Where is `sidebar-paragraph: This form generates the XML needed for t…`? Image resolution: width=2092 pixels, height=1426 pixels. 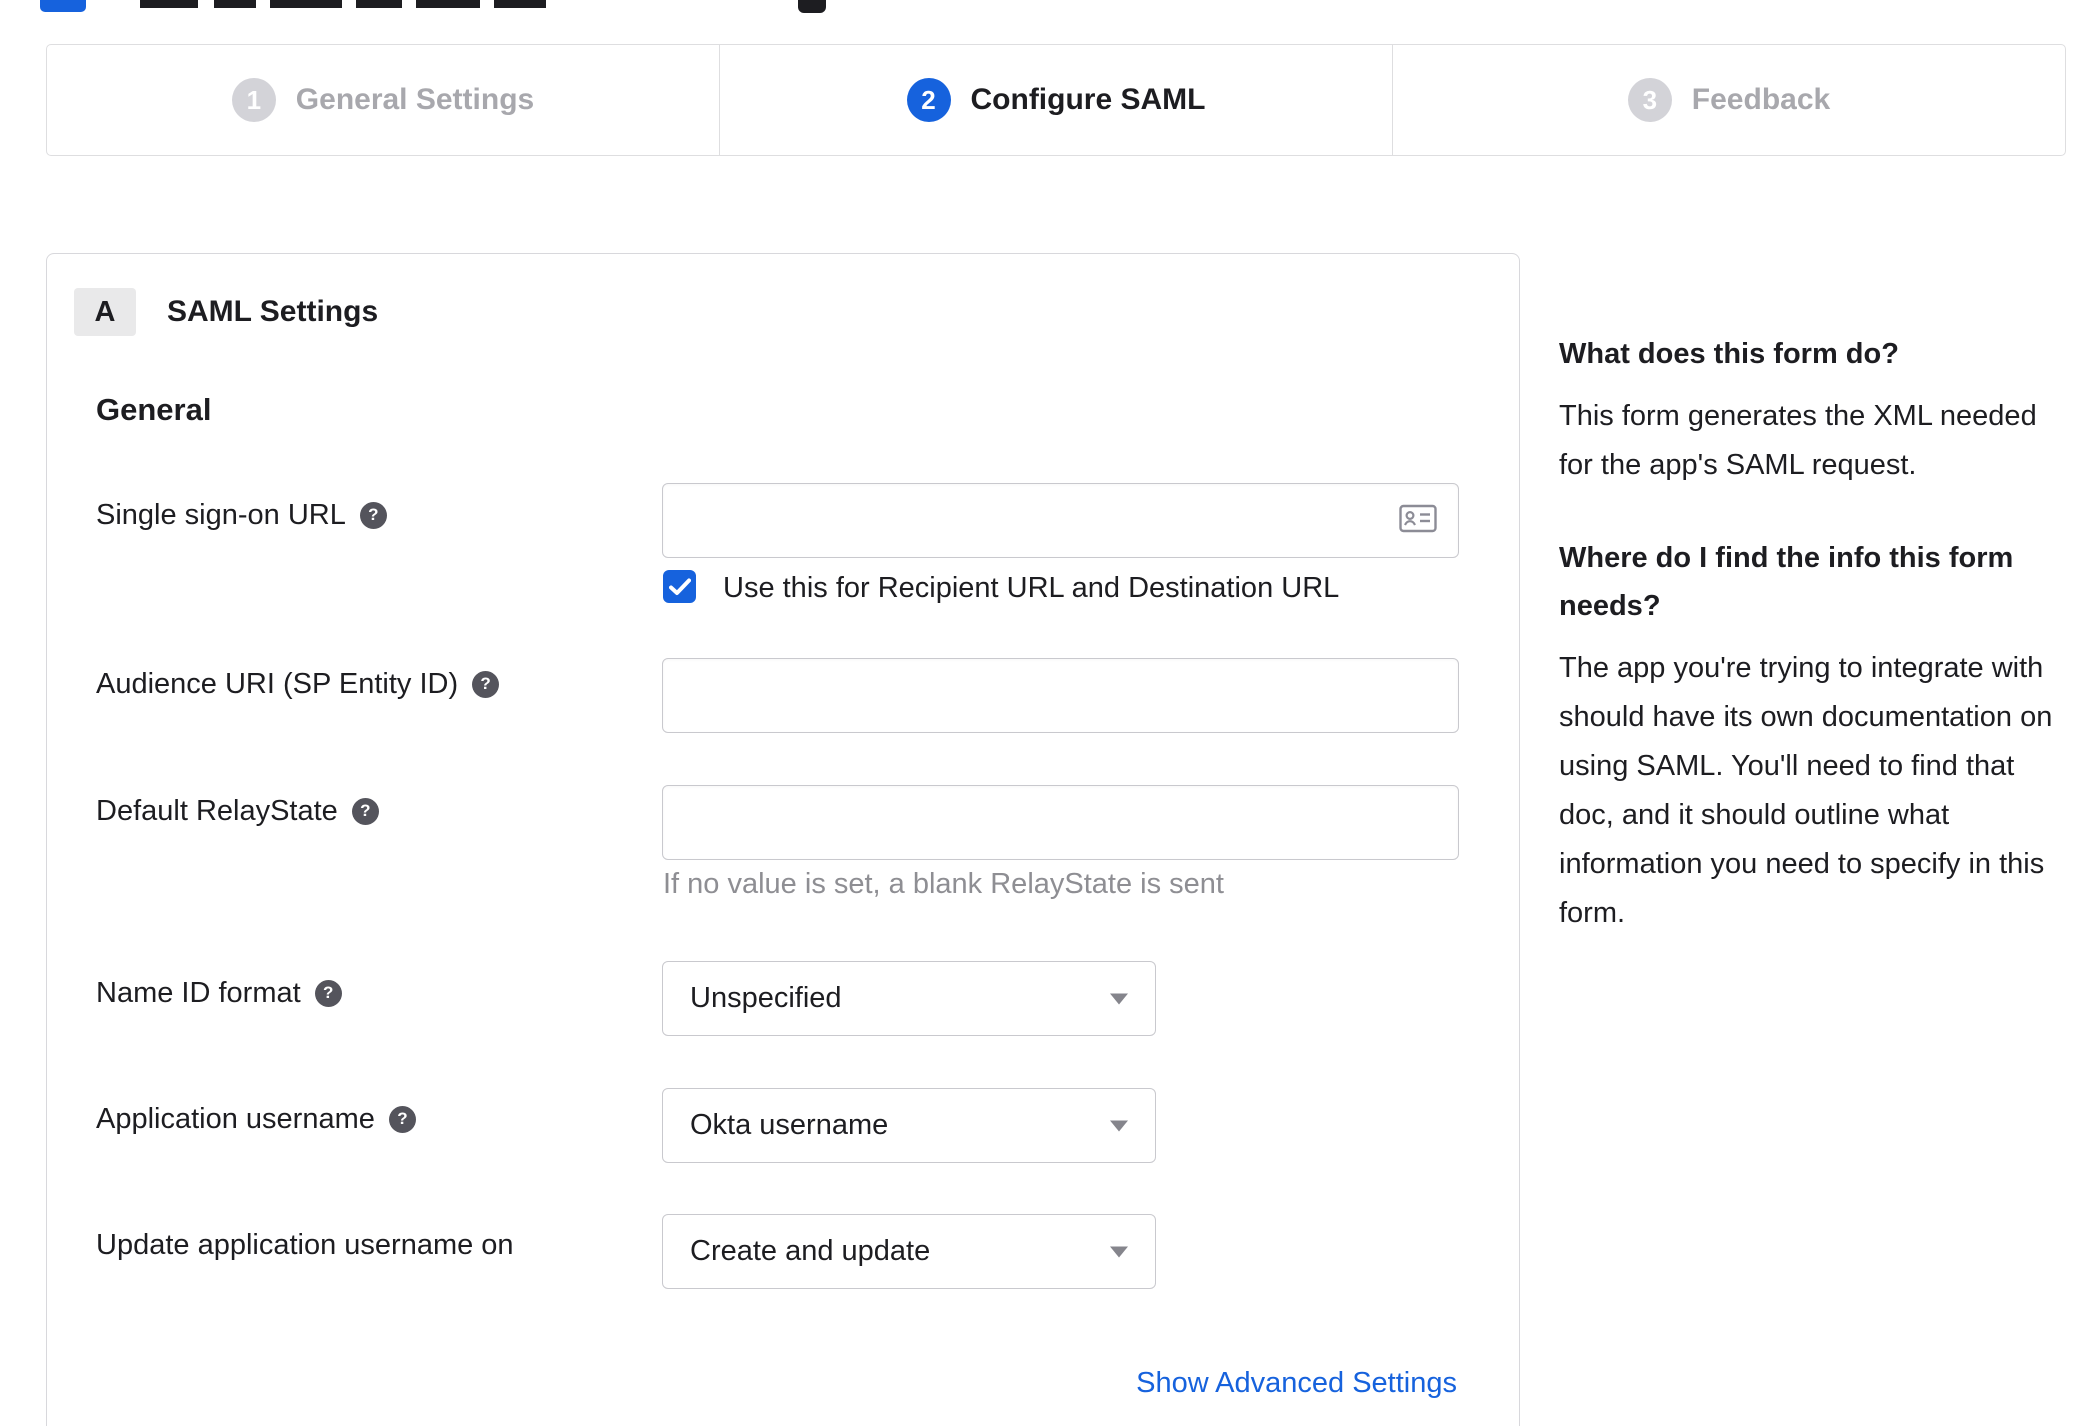
sidebar-paragraph: This form generates the XML needed for t… is located at coordinates (1798, 440).